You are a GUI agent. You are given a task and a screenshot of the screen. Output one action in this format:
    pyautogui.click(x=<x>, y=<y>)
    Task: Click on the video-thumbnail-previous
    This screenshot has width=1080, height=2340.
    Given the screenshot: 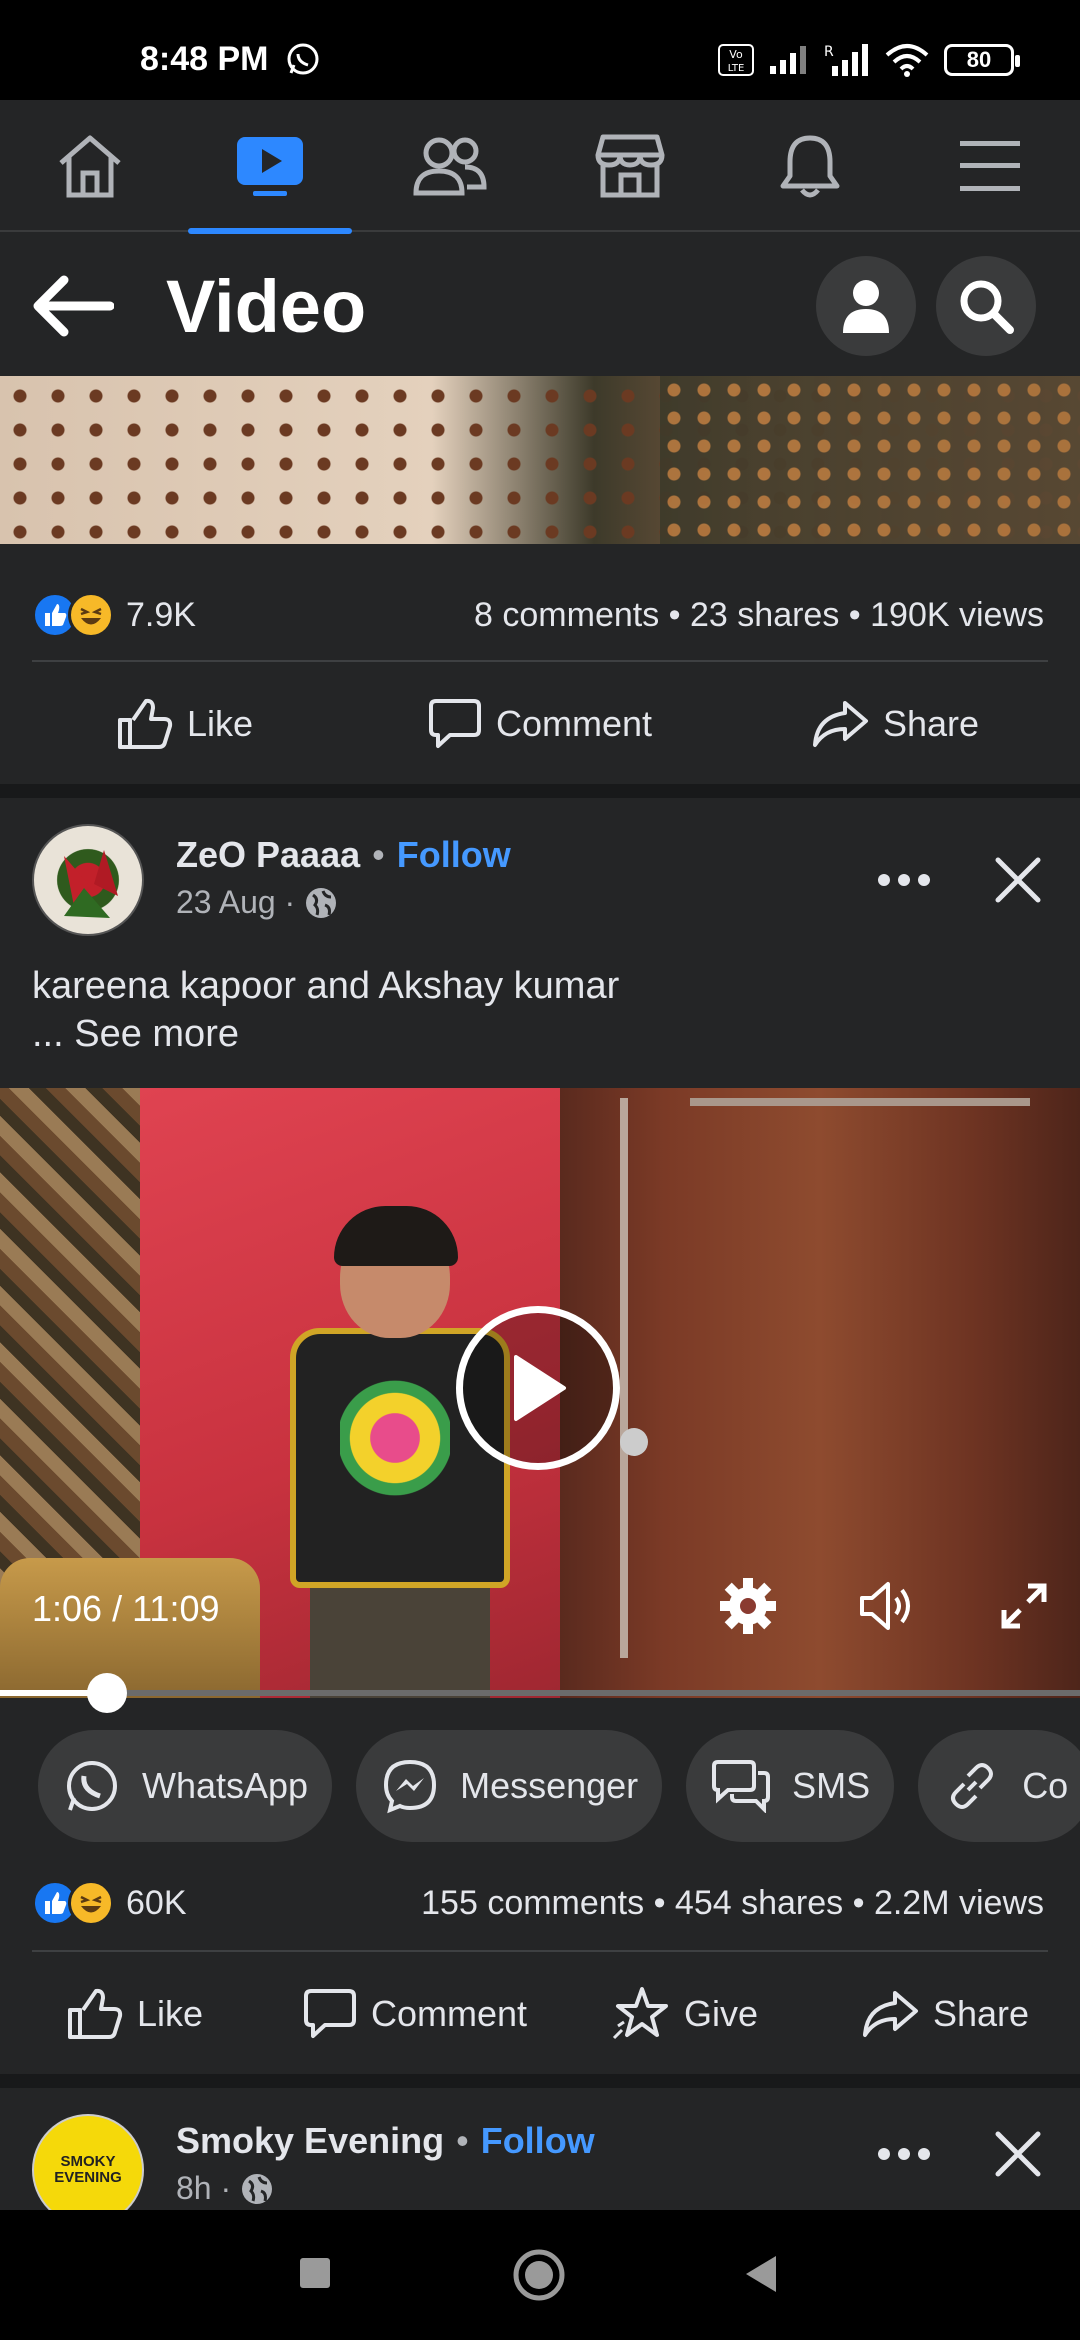 What is the action you would take?
    pyautogui.click(x=540, y=460)
    